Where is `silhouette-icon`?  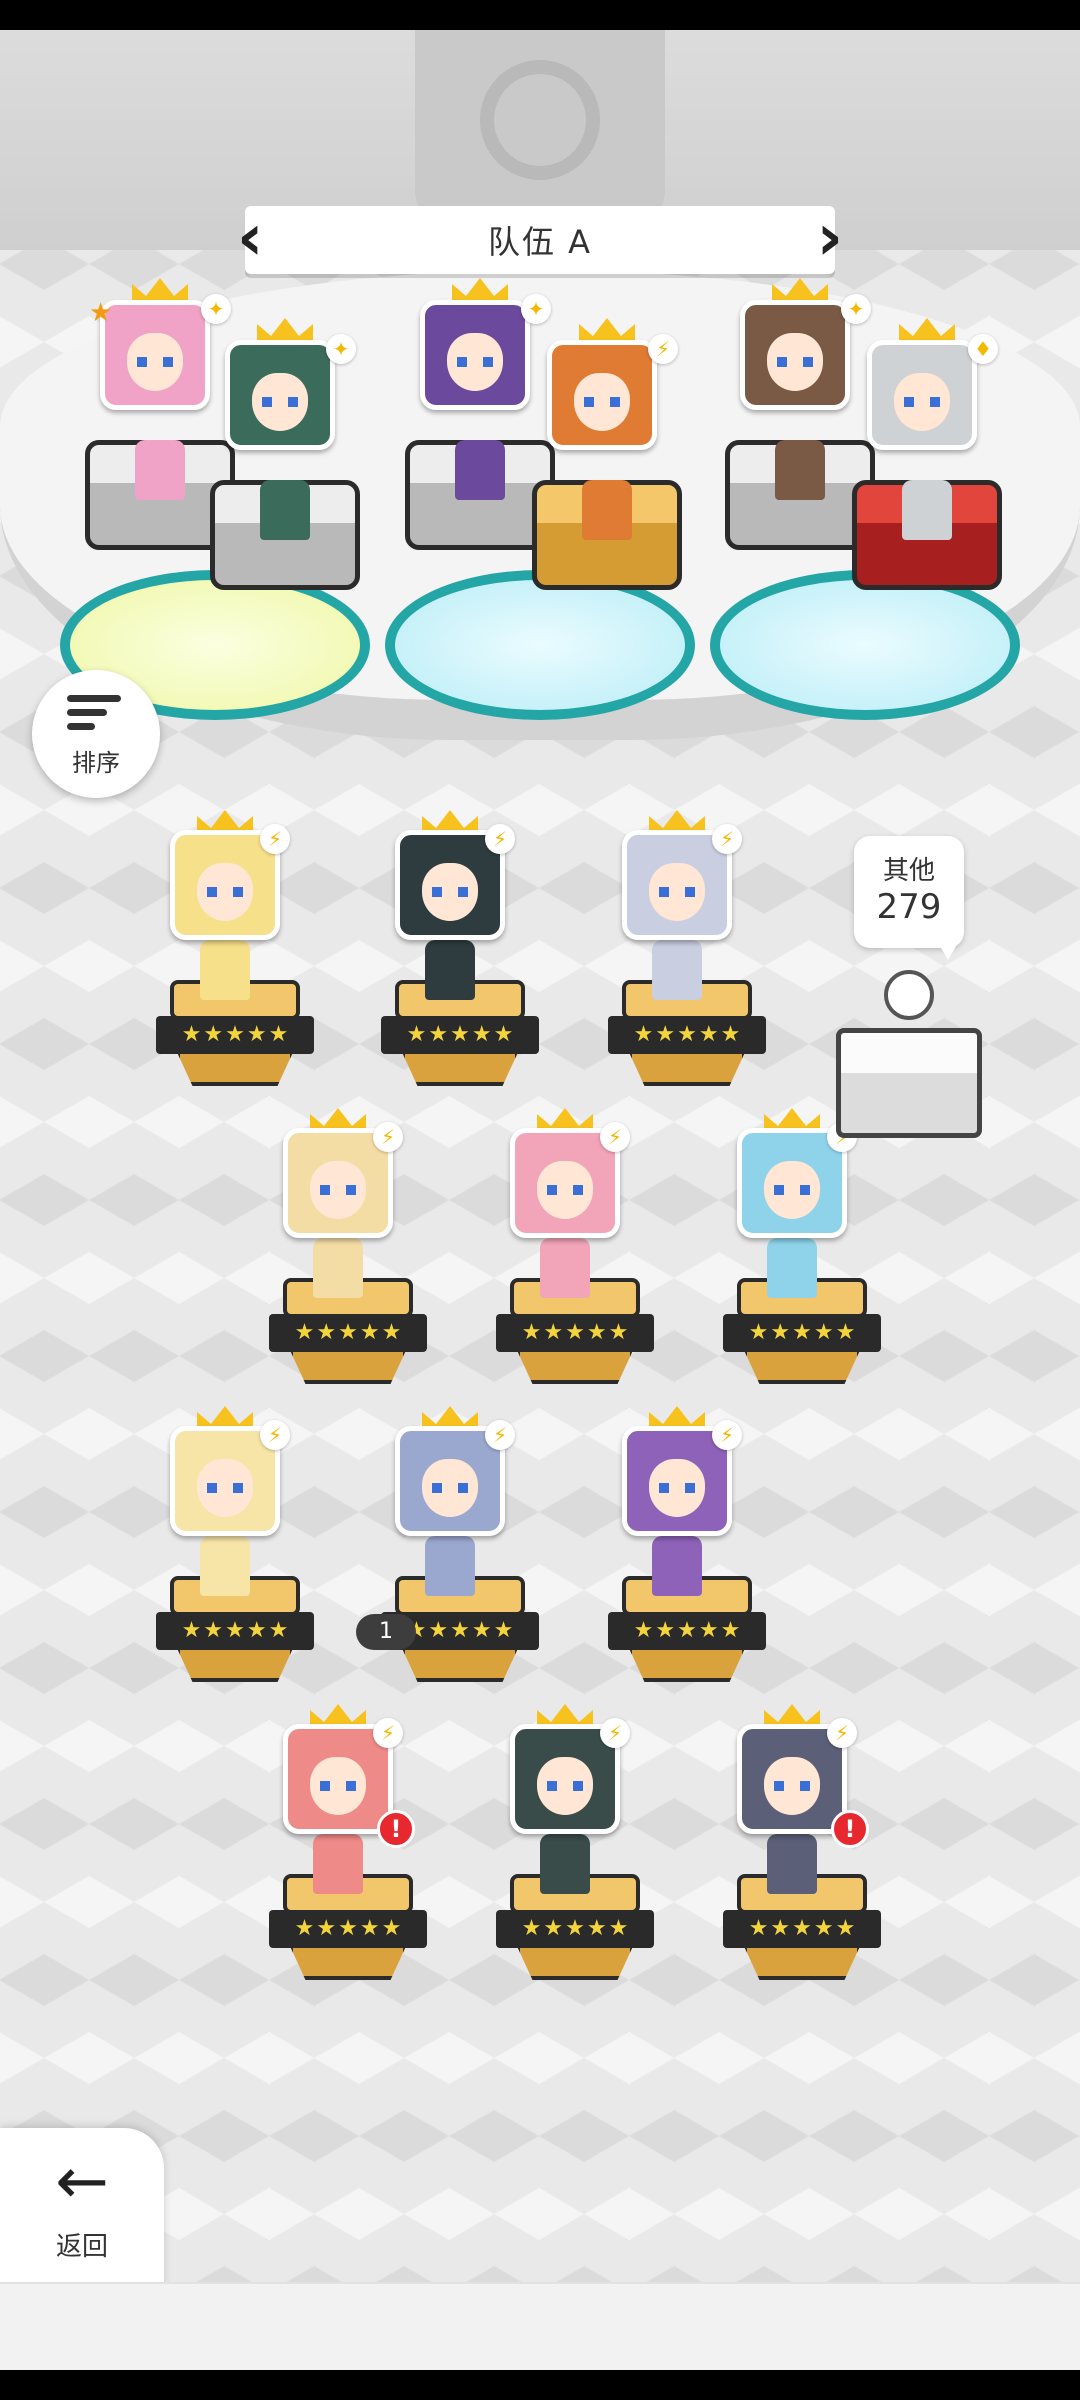
silhouette-icon is located at coordinates (909, 995).